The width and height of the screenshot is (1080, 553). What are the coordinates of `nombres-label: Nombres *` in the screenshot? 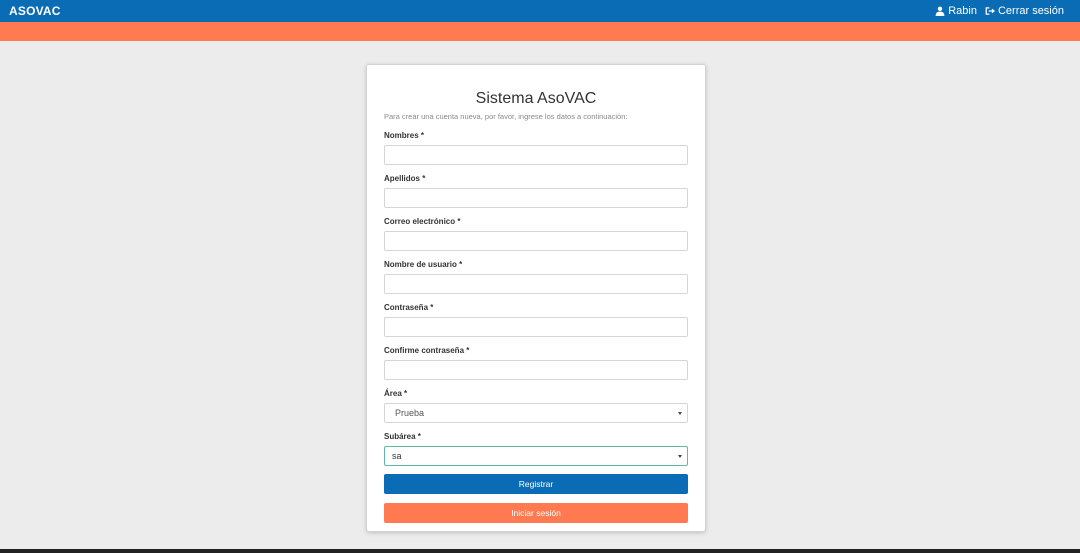 It's located at (404, 135).